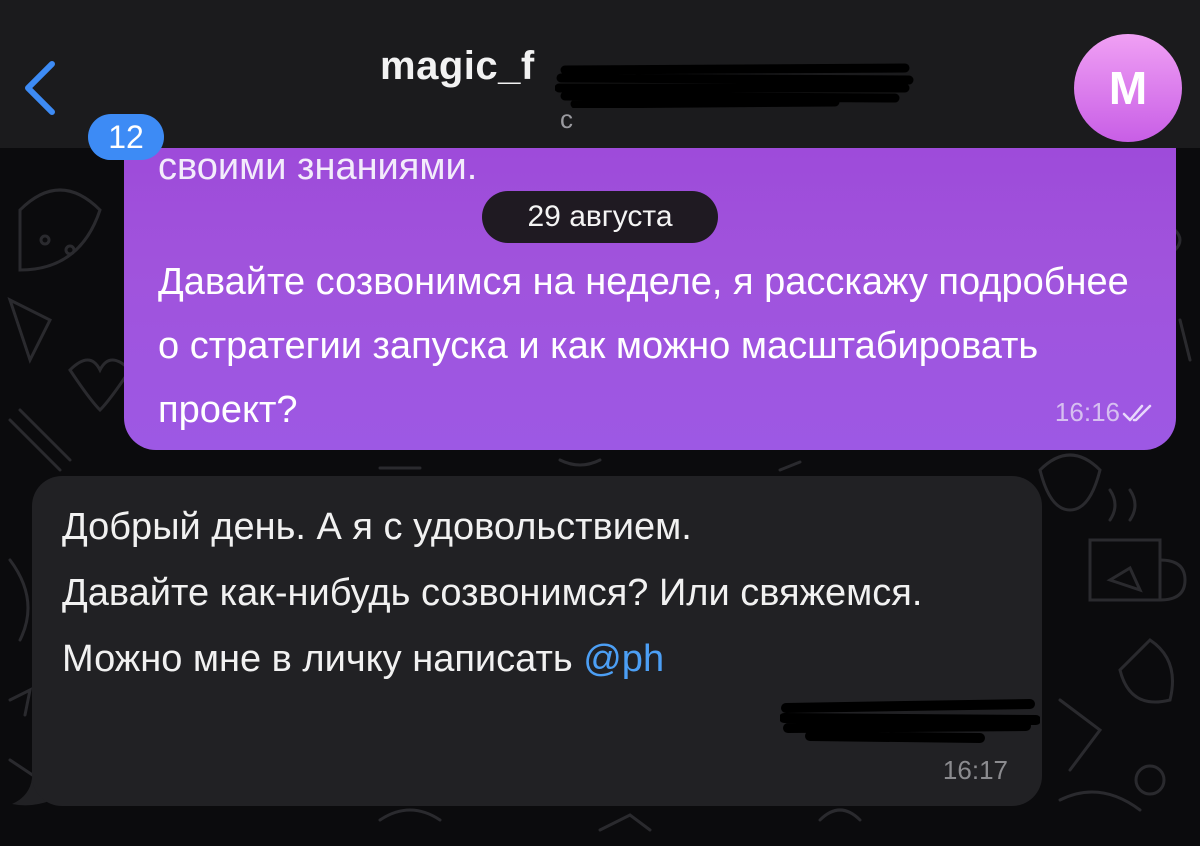  What do you see at coordinates (623, 659) in the screenshot?
I see `username-mention-link: @ph` at bounding box center [623, 659].